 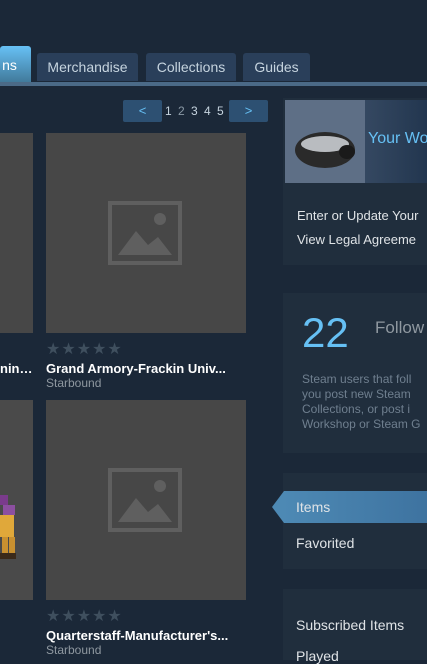 What do you see at coordinates (276, 67) in the screenshot?
I see `tab-guides: Guides` at bounding box center [276, 67].